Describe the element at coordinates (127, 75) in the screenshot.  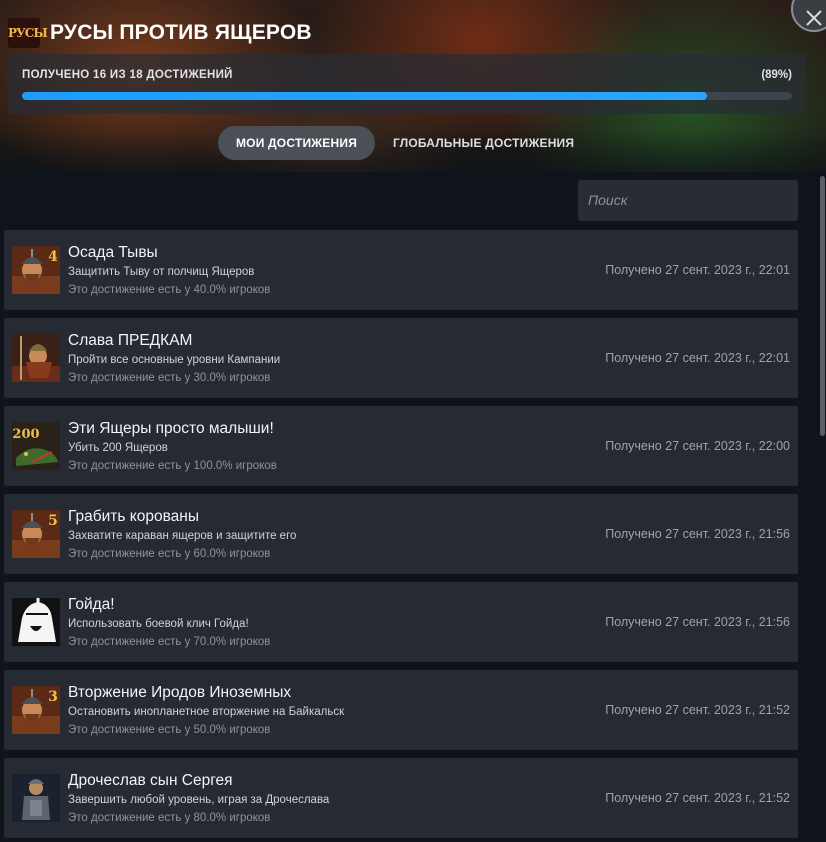
I see `progress-label: ПОЛУЧЕНО 16 ИЗ 18 ДОСТИЖЕНИЙ` at that location.